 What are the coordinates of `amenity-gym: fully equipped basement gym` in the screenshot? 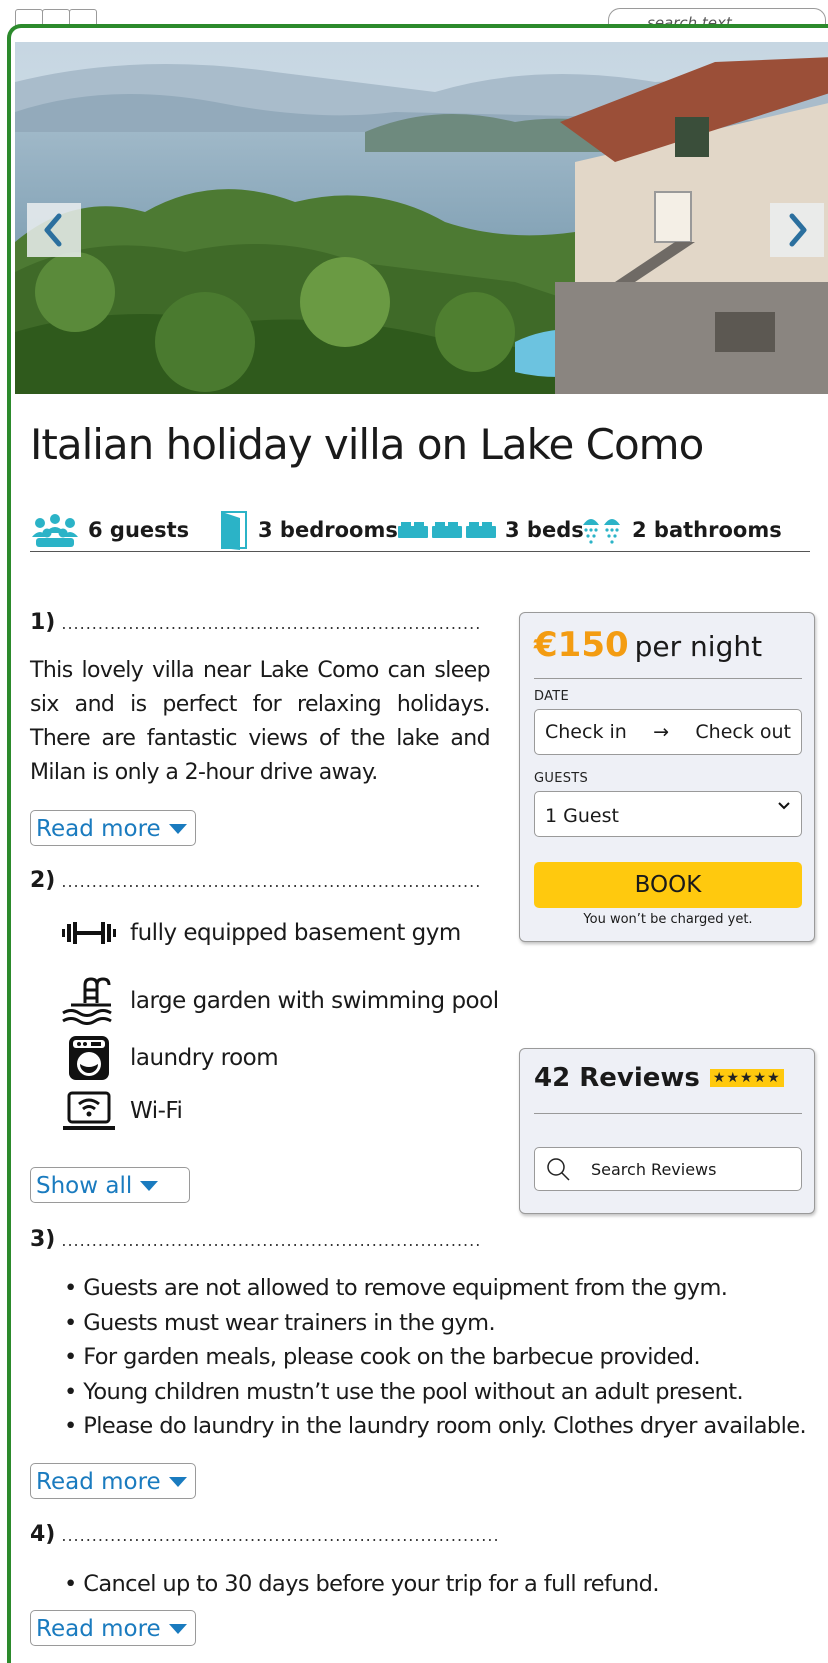 It's located at (259, 933).